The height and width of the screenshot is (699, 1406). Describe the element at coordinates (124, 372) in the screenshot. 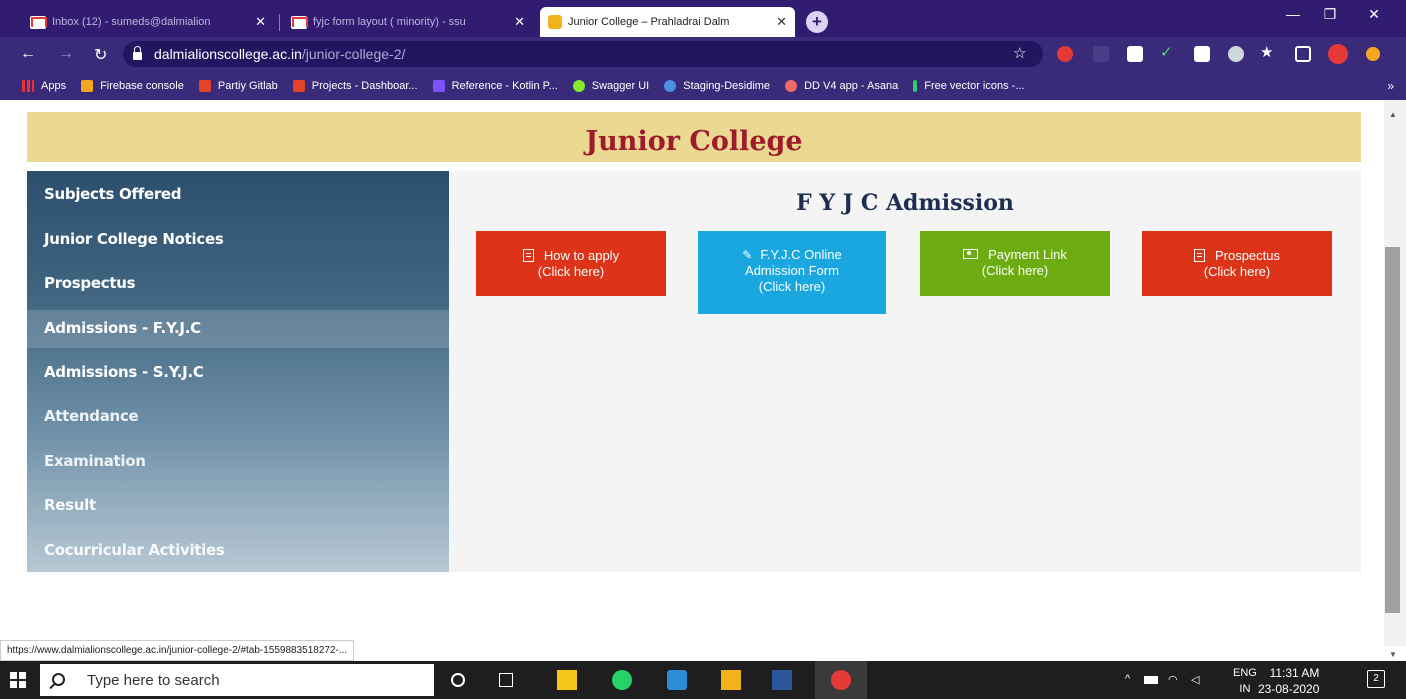

I see `sidebar-item-admissions-syjc: Admissions - S.Y.J.C` at that location.